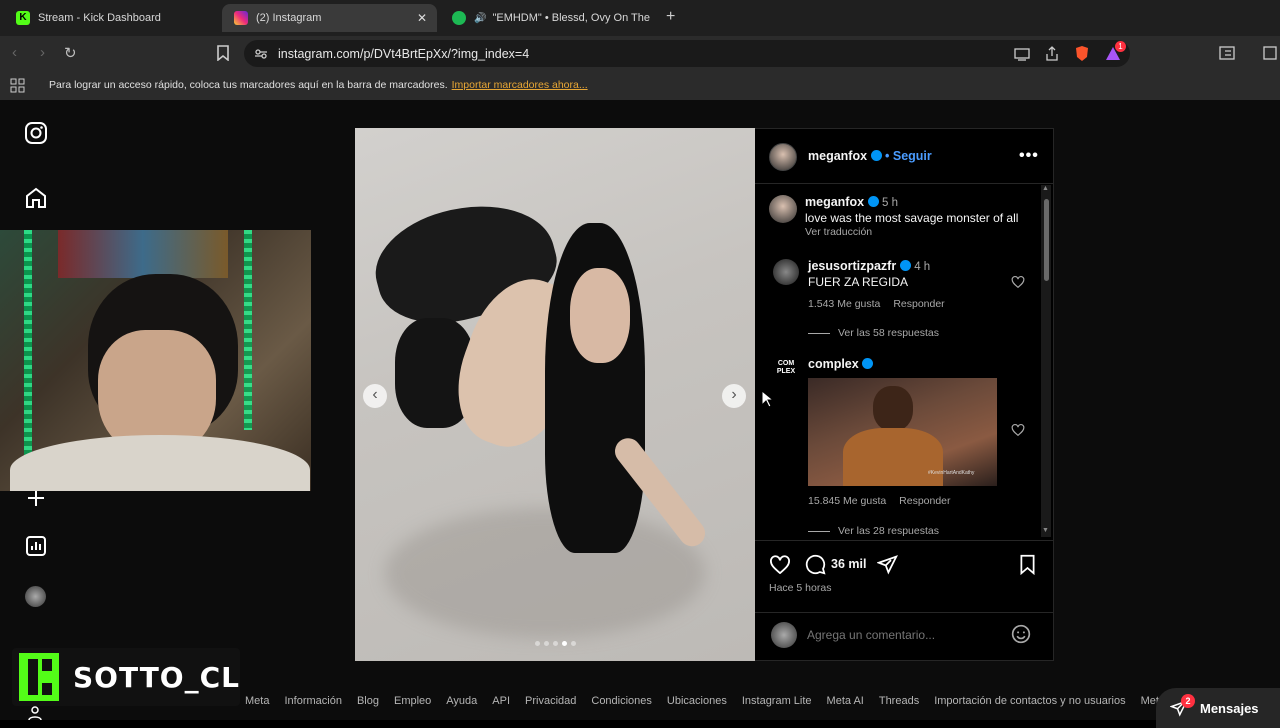  Describe the element at coordinates (1120, 46) in the screenshot. I see `rewards-badge: 1` at that location.